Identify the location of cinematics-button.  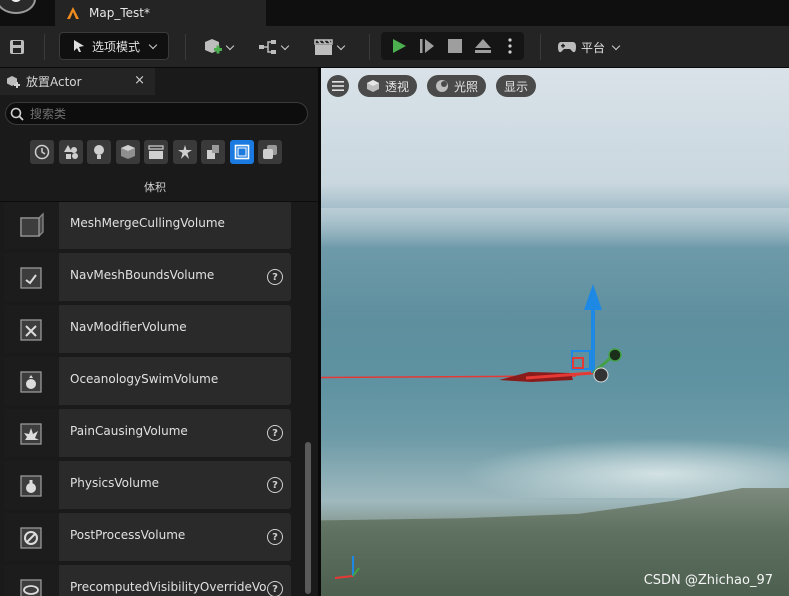
(329, 47).